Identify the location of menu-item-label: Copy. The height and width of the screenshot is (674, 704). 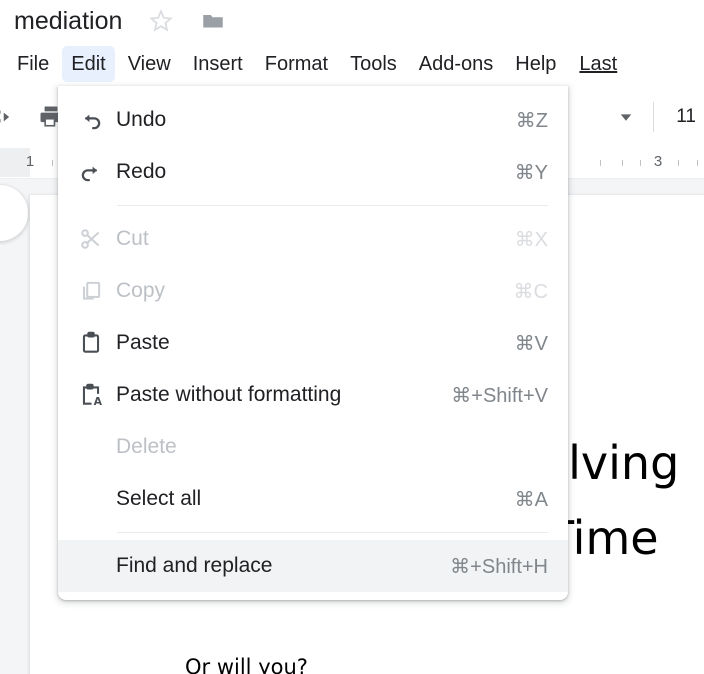
(141, 290).